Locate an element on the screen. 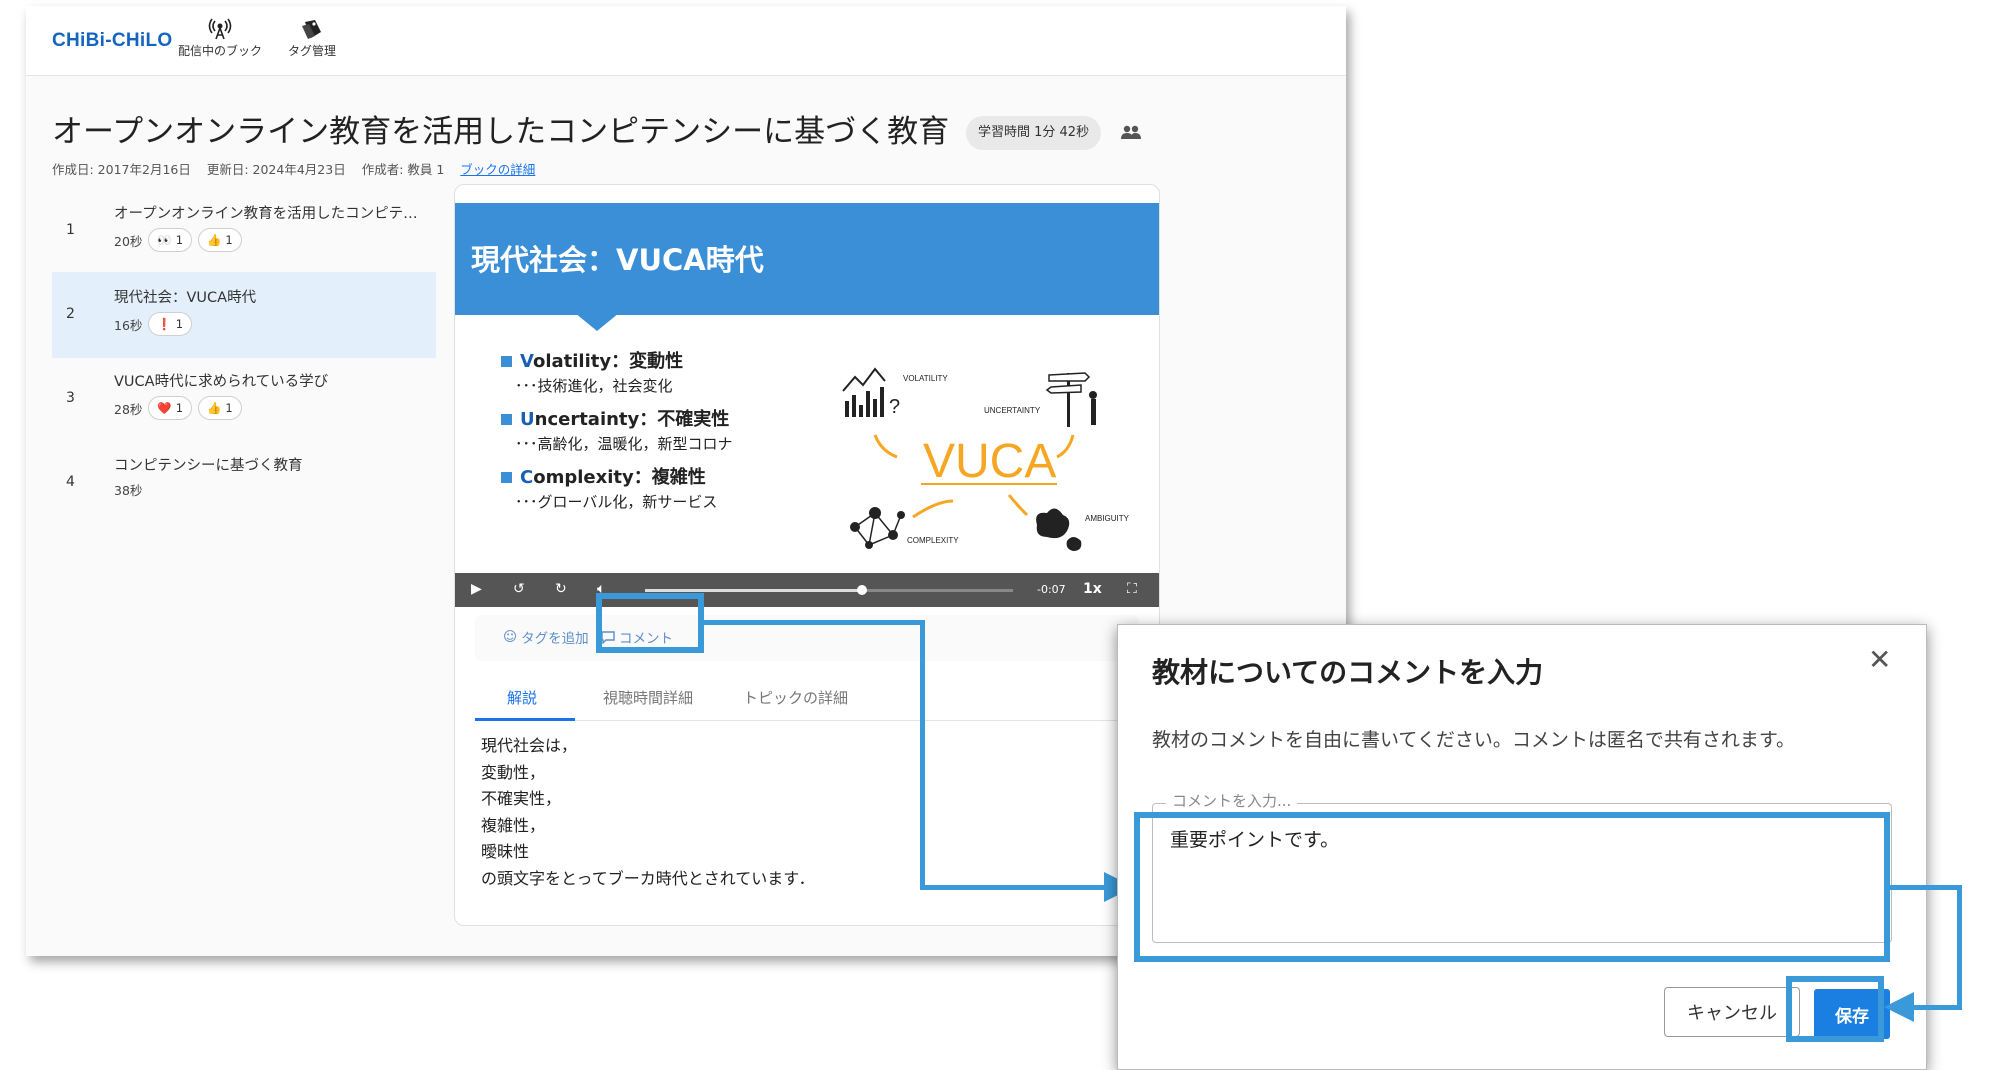  exclamation-icon: ❗ is located at coordinates (164, 324).